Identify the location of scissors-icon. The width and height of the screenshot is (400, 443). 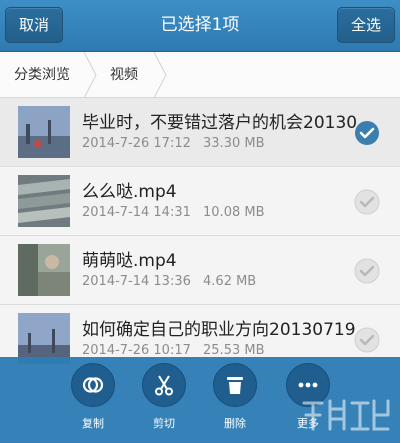
(164, 385).